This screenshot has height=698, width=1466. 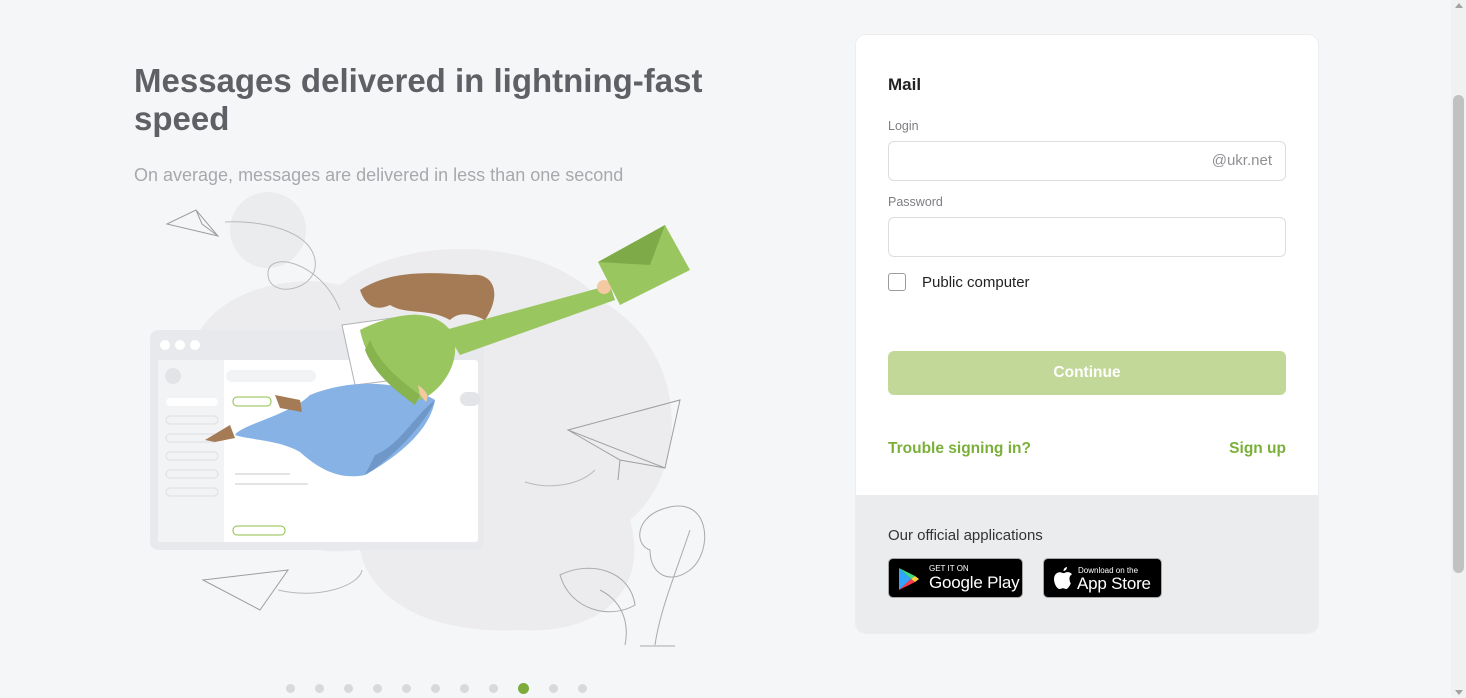 I want to click on google-play-icon, so click(x=909, y=579).